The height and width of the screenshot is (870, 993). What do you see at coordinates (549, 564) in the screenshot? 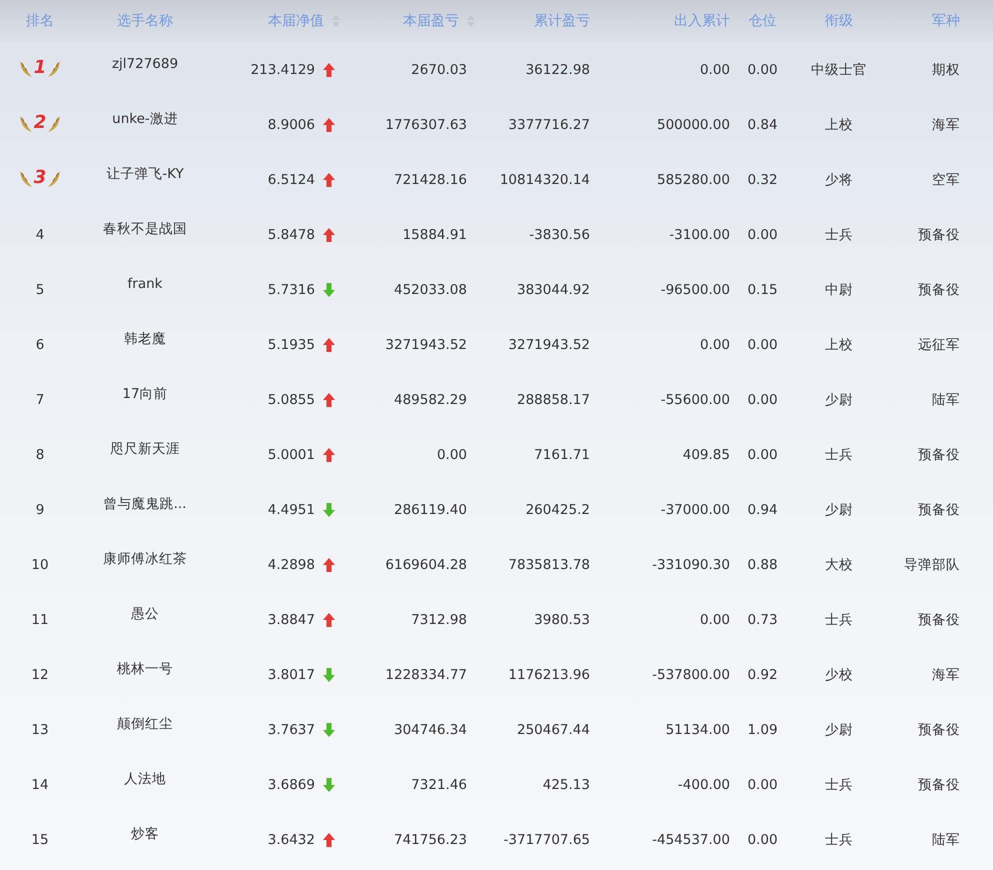
I see `total-profit: 7835813.78` at bounding box center [549, 564].